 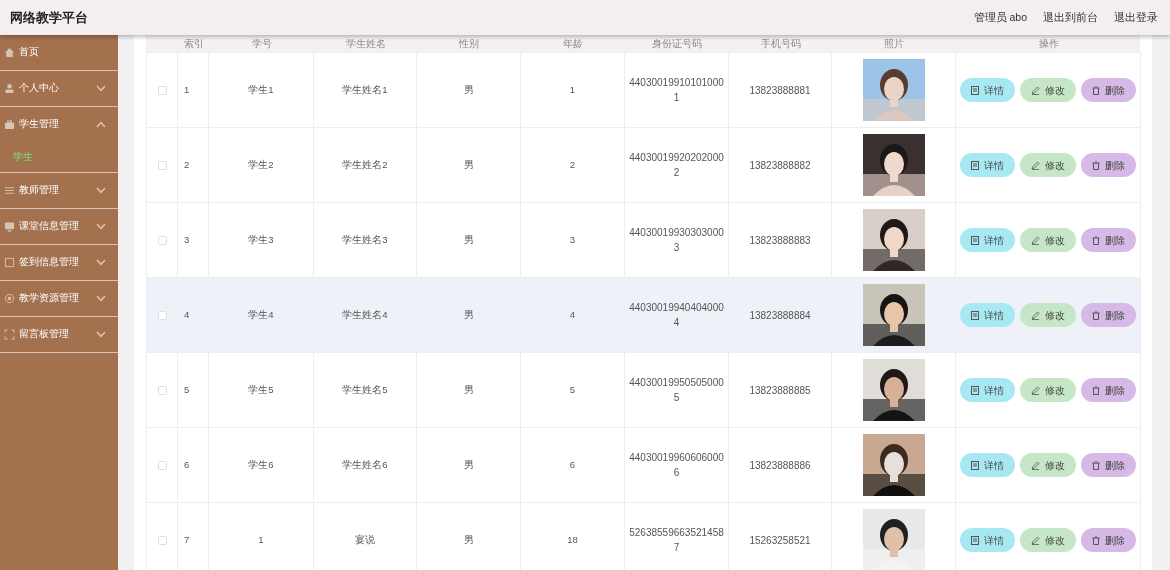 What do you see at coordinates (1070, 17) in the screenshot?
I see `header-link: 退出到前台` at bounding box center [1070, 17].